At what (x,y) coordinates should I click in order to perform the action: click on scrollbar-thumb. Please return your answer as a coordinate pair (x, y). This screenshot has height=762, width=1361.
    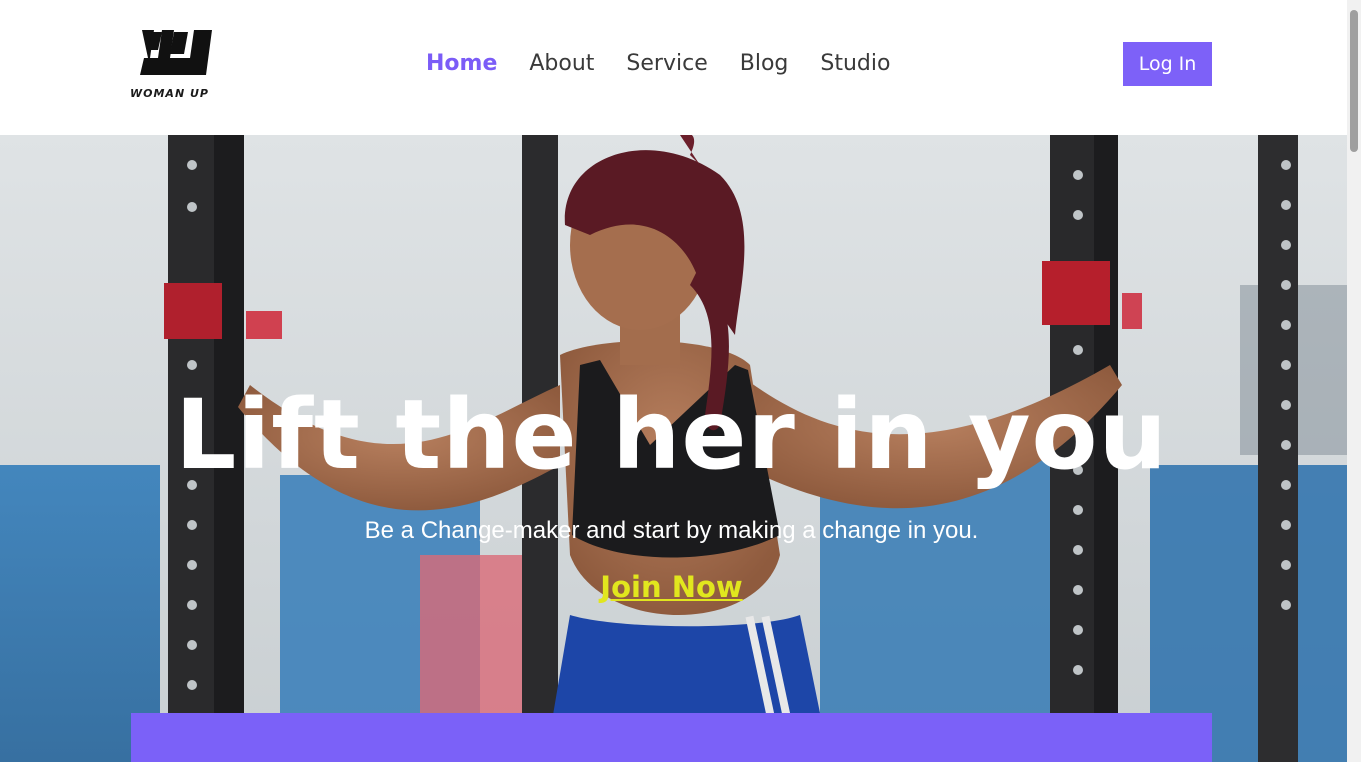
    Looking at the image, I should click on (1354, 81).